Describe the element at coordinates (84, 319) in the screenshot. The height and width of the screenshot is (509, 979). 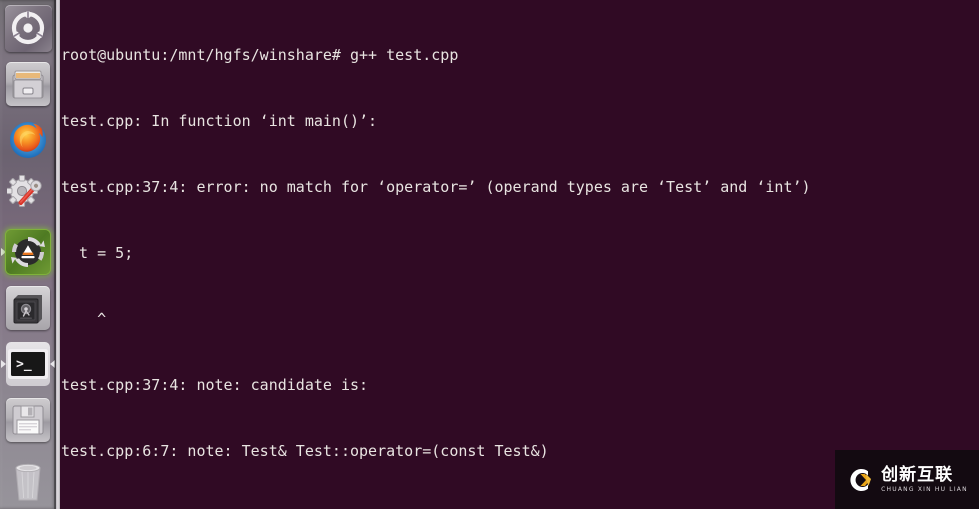
I see `terminal-line: ^` at that location.